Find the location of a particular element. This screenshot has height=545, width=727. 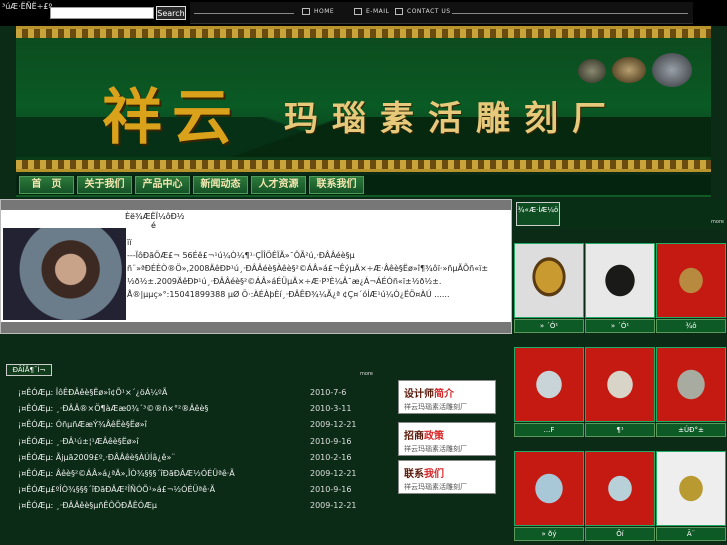

nav-news: 新闻动态 is located at coordinates (220, 185).